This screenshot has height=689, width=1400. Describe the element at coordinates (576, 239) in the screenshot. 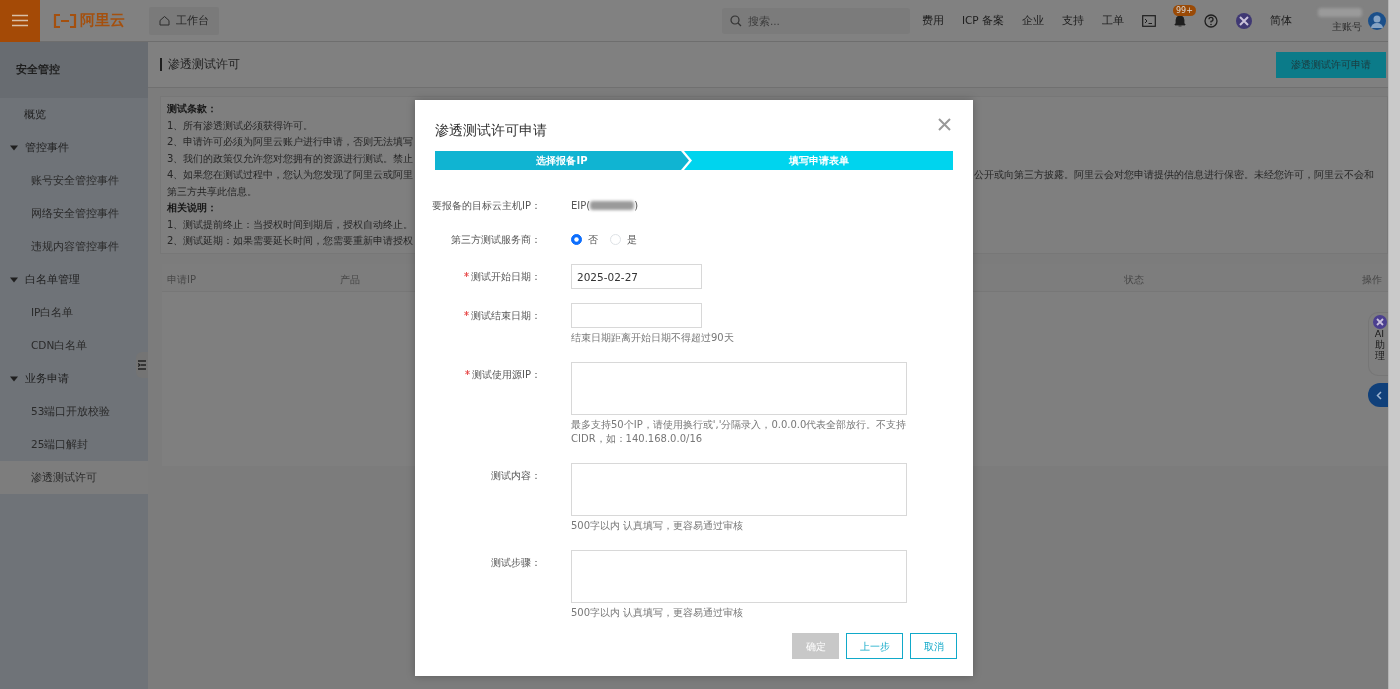

I see `radio-button` at that location.